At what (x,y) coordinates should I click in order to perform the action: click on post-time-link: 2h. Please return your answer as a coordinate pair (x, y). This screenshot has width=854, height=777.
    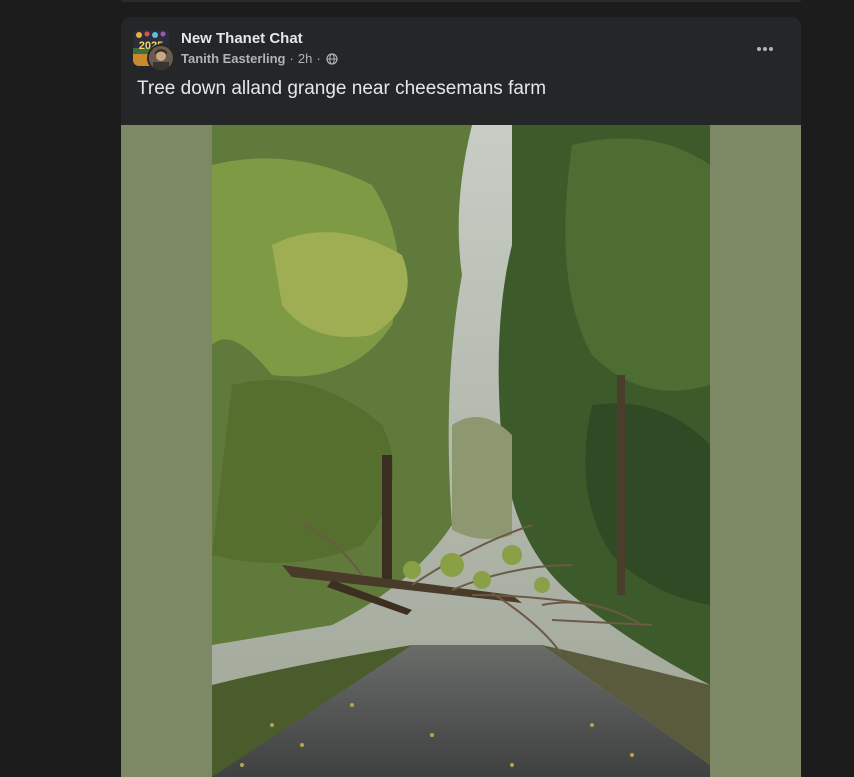
    Looking at the image, I should click on (305, 58).